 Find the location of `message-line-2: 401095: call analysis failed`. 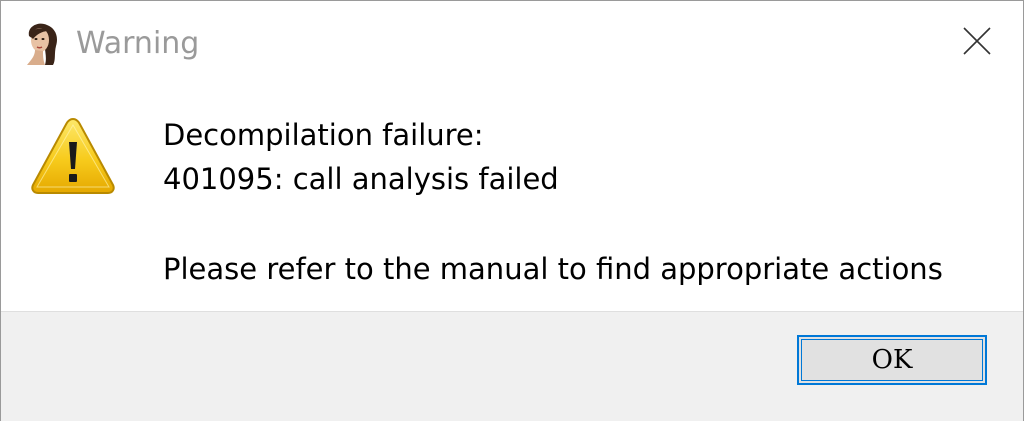

message-line-2: 401095: call analysis failed is located at coordinates (361, 179).